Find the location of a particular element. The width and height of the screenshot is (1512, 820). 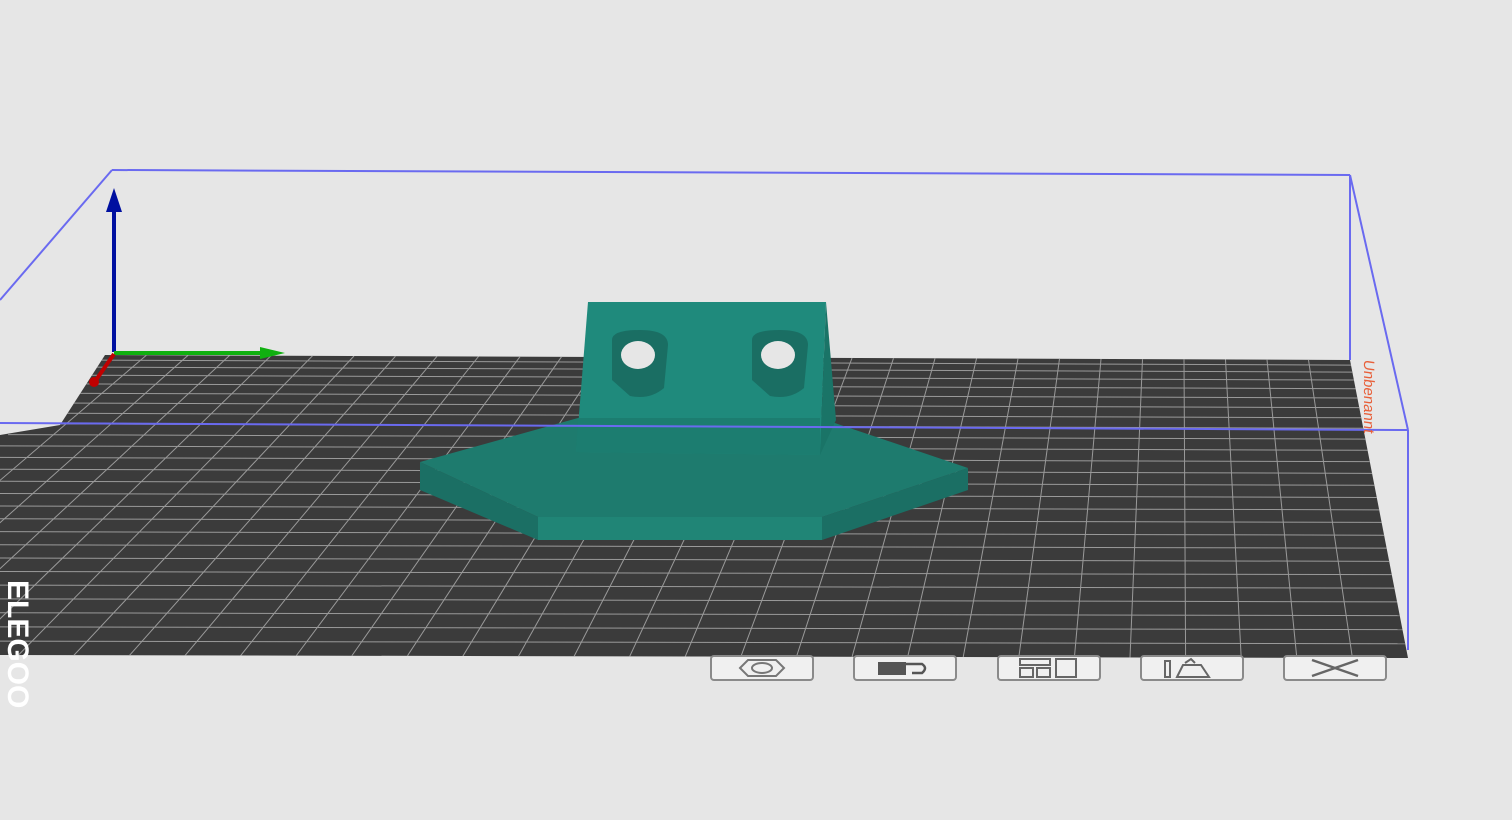

close-icon is located at coordinates (1335, 668).